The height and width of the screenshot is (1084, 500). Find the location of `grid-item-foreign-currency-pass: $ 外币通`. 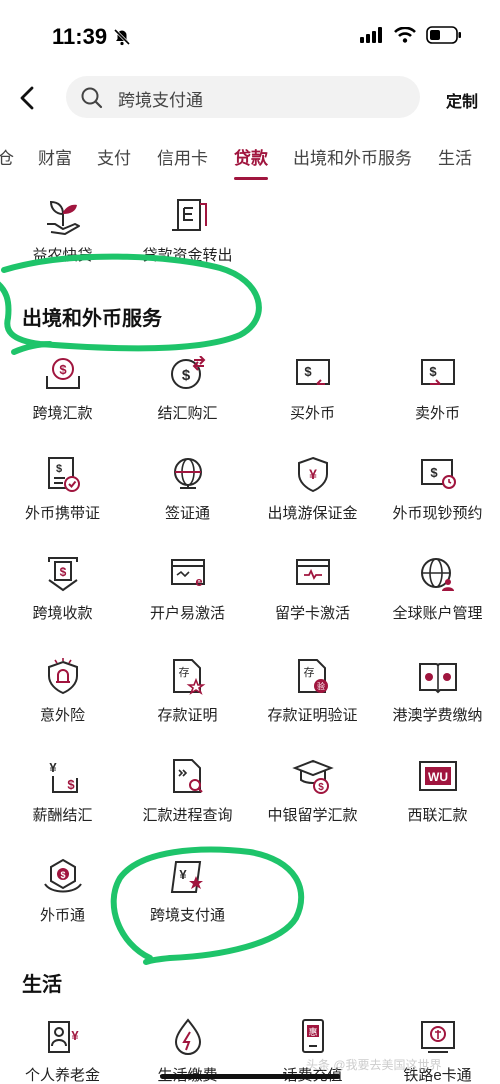

grid-item-foreign-currency-pass: $ 外币通 is located at coordinates (62, 891).